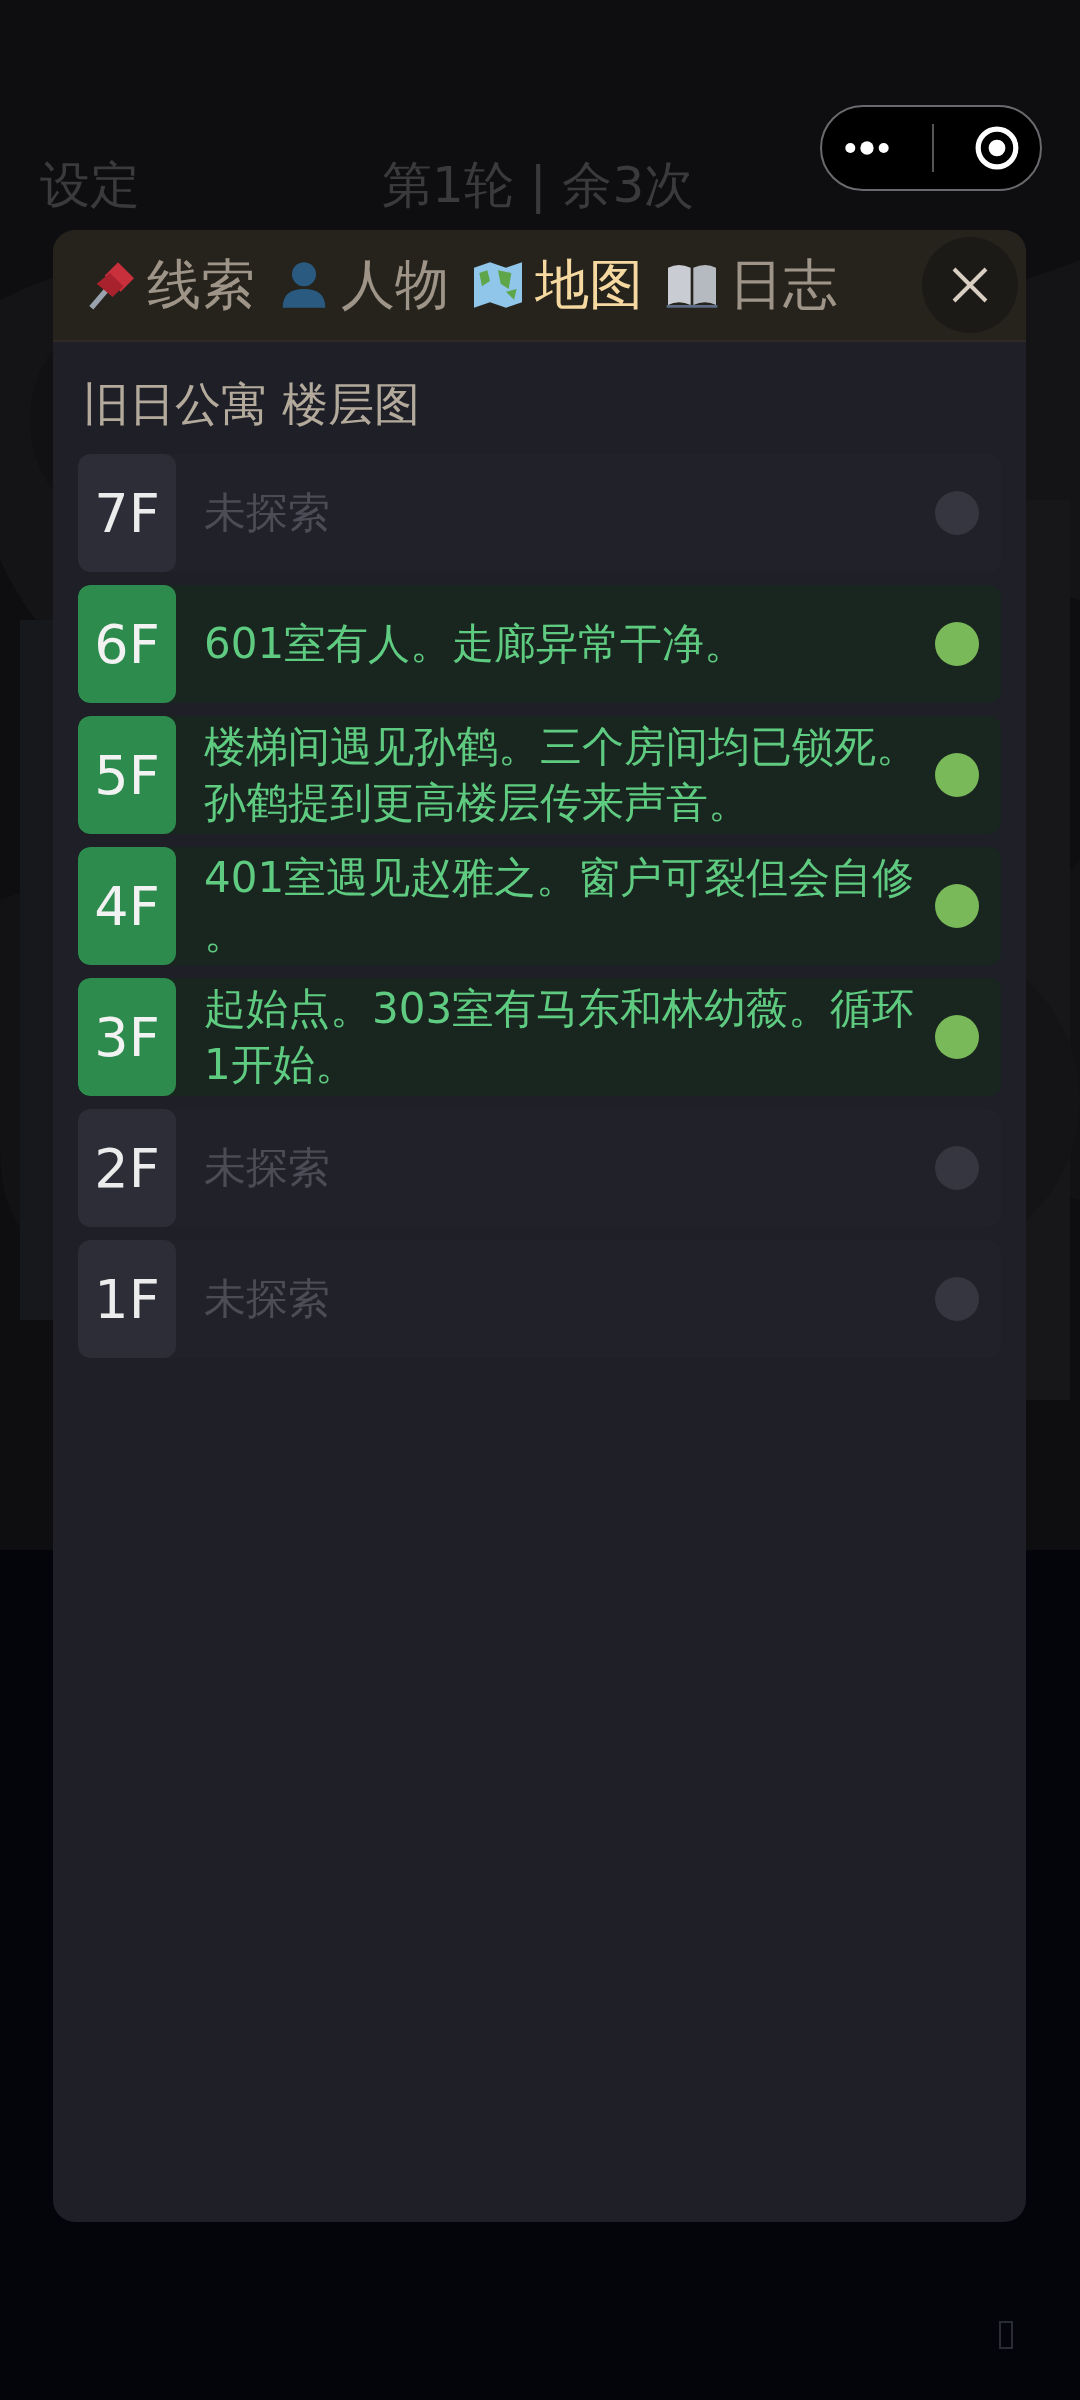 This screenshot has width=1080, height=2400. I want to click on close-icon, so click(970, 285).